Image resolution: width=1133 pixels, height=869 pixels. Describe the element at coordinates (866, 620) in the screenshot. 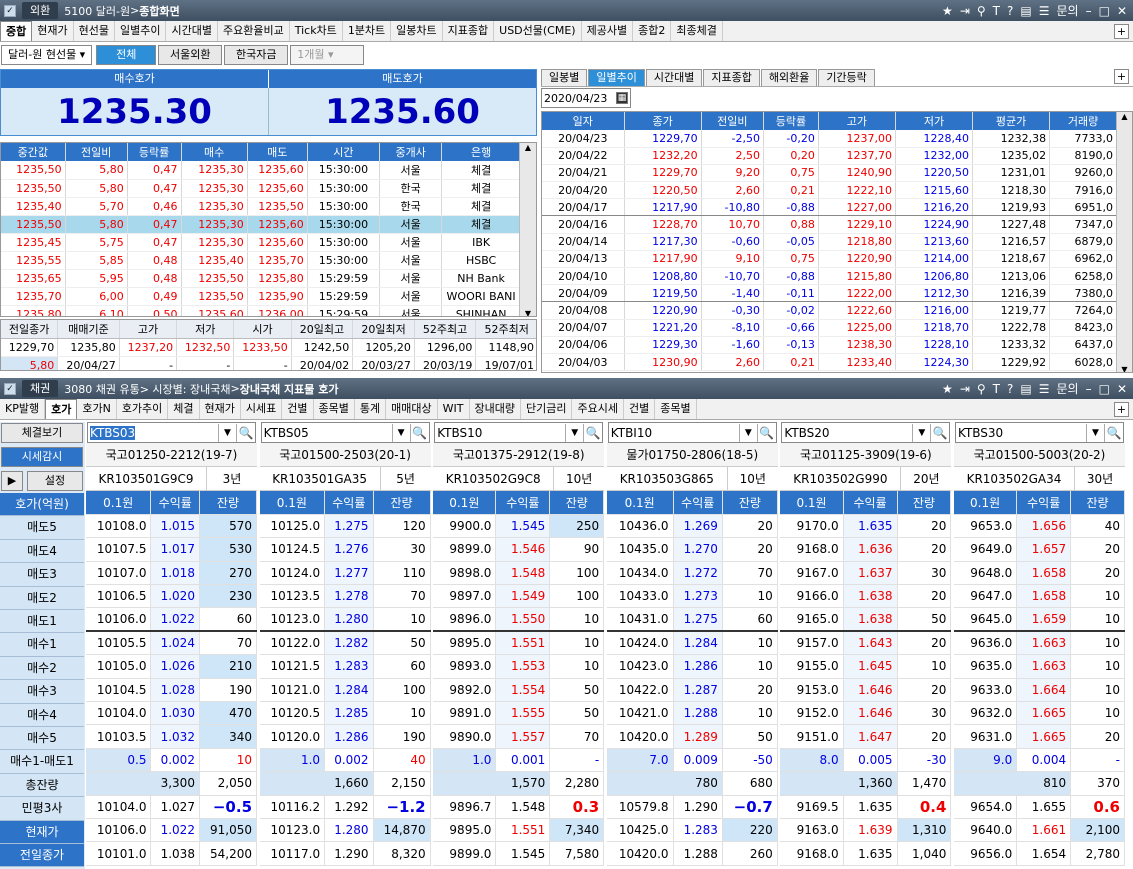

I see `bond-quote-row: 9165.0 1.638 50` at that location.